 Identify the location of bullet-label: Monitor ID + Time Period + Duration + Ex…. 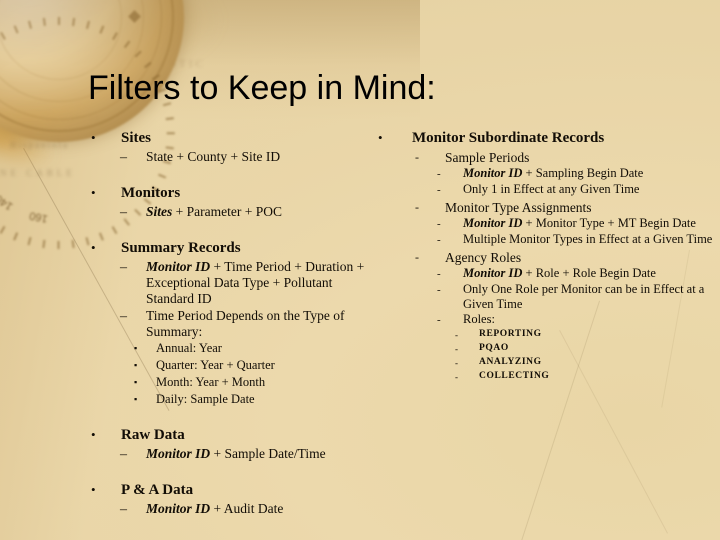
(264, 283).